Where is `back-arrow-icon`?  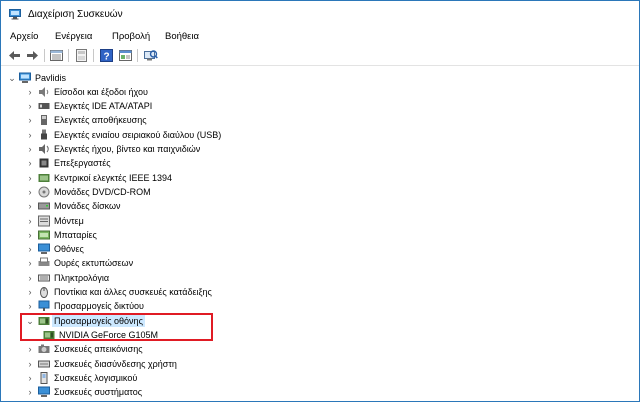
back-arrow-icon is located at coordinates (14, 55).